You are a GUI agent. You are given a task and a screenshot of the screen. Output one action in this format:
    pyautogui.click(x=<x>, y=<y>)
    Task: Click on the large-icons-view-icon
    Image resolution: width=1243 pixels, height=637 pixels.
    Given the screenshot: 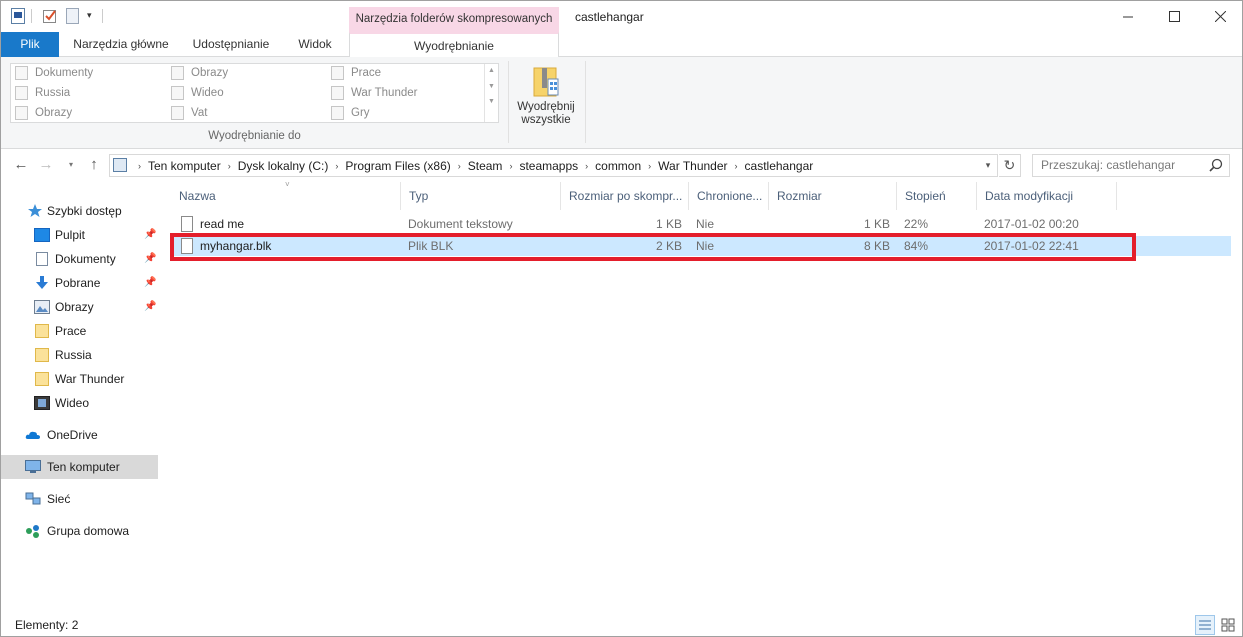 What is the action you would take?
    pyautogui.click(x=1228, y=625)
    